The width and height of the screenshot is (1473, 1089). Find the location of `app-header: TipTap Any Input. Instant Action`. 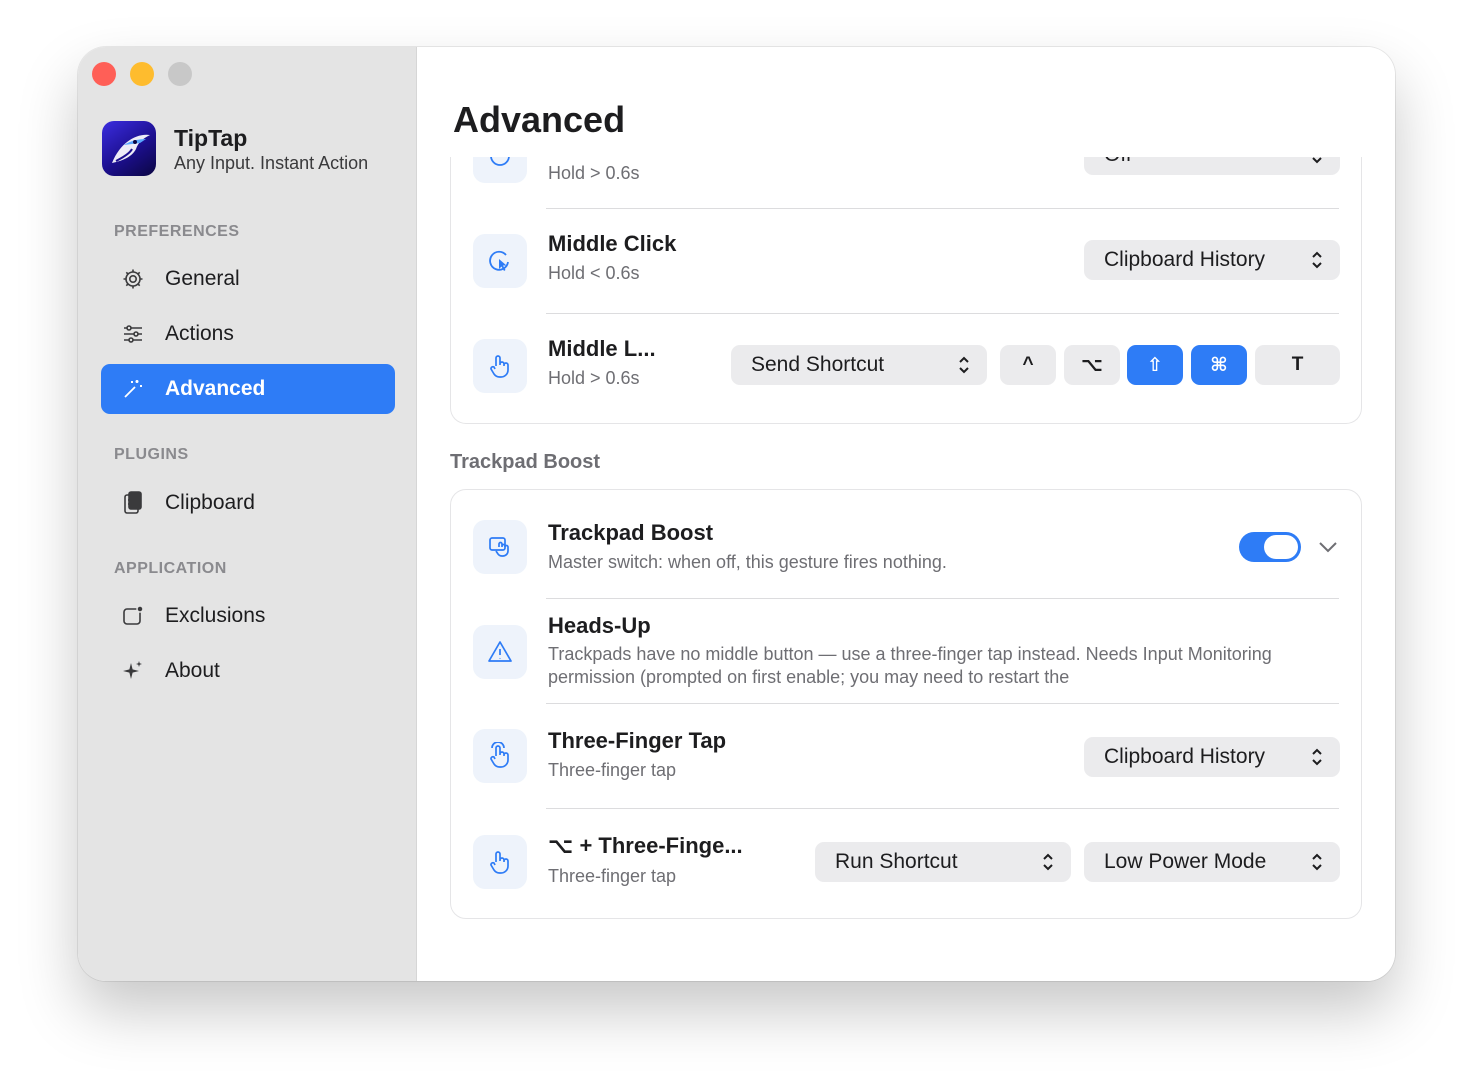

app-header: TipTap Any Input. Instant Action is located at coordinates (235, 148).